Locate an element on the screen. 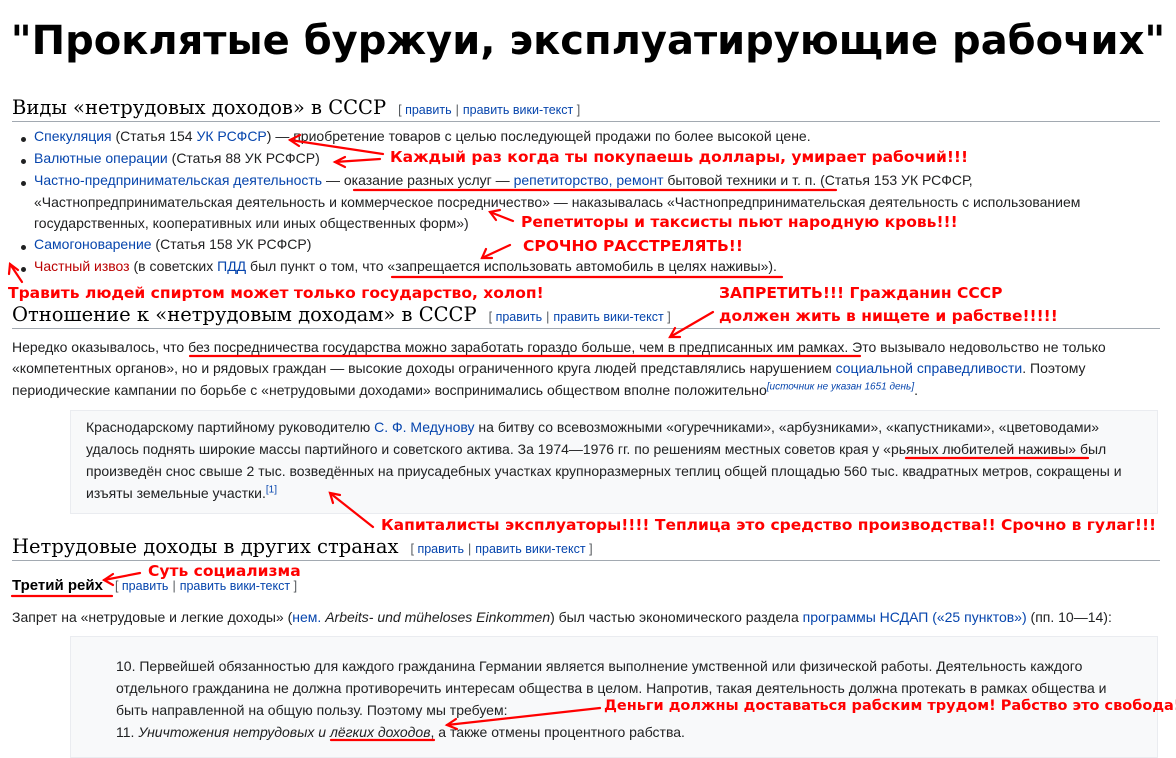 The height and width of the screenshot is (758, 1176). list-item: Самогоноварение (Статья 158 УК РСФСР) is located at coordinates (173, 244).